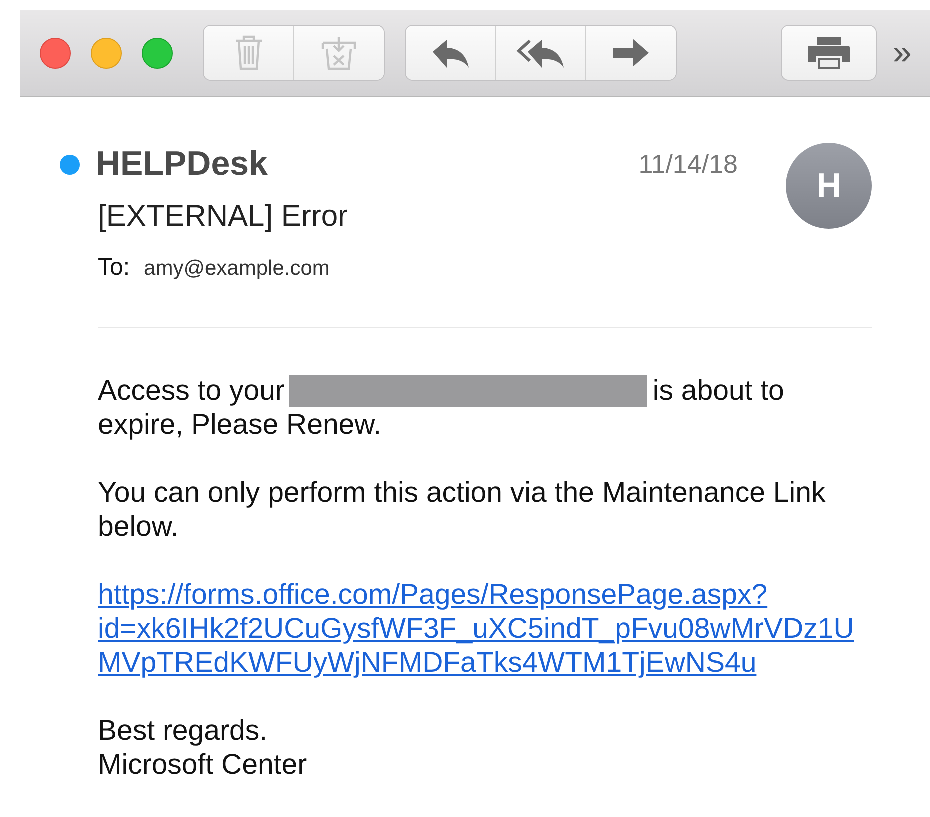 This screenshot has height=817, width=930. What do you see at coordinates (182, 164) in the screenshot?
I see `sender-name: HELPDesk` at bounding box center [182, 164].